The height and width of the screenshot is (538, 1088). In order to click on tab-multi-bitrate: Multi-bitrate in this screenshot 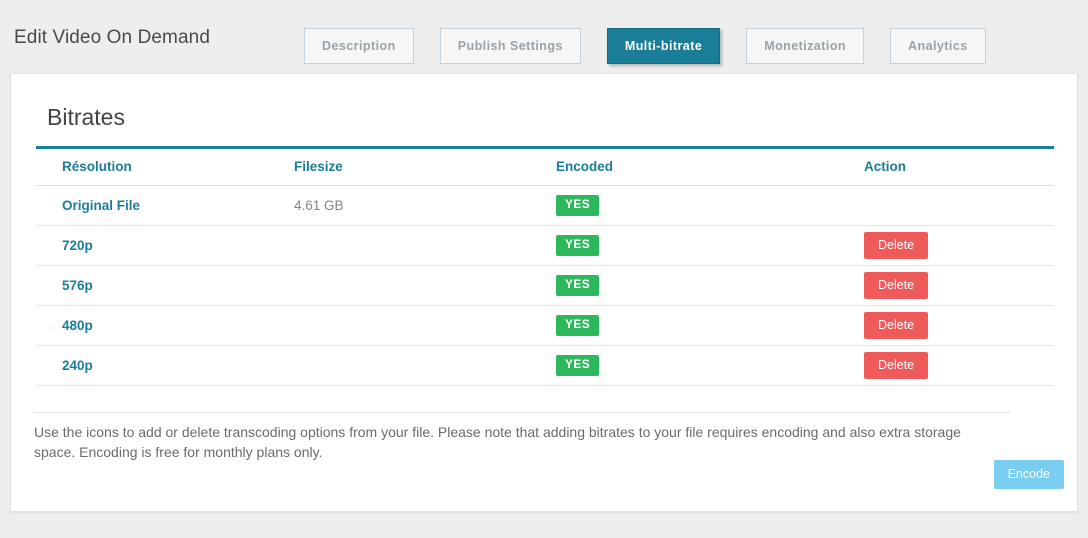, I will do `click(663, 46)`.